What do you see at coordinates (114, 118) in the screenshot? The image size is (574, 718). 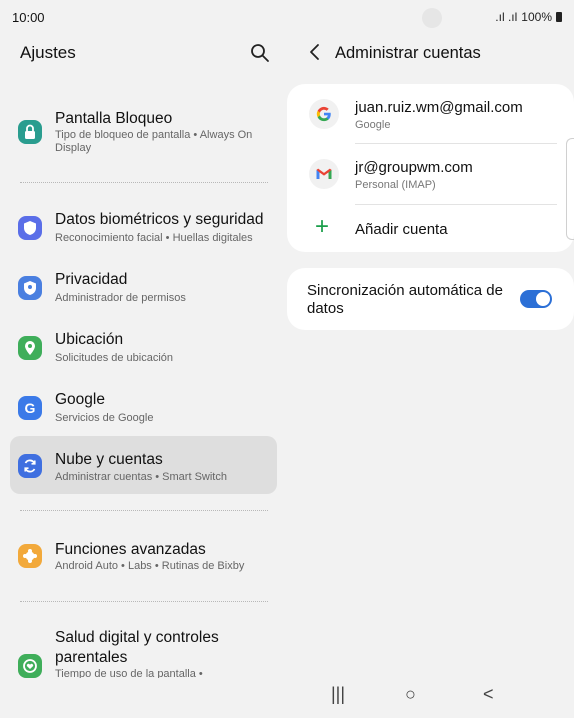 I see `item-title: Pantalla Bloqueo` at bounding box center [114, 118].